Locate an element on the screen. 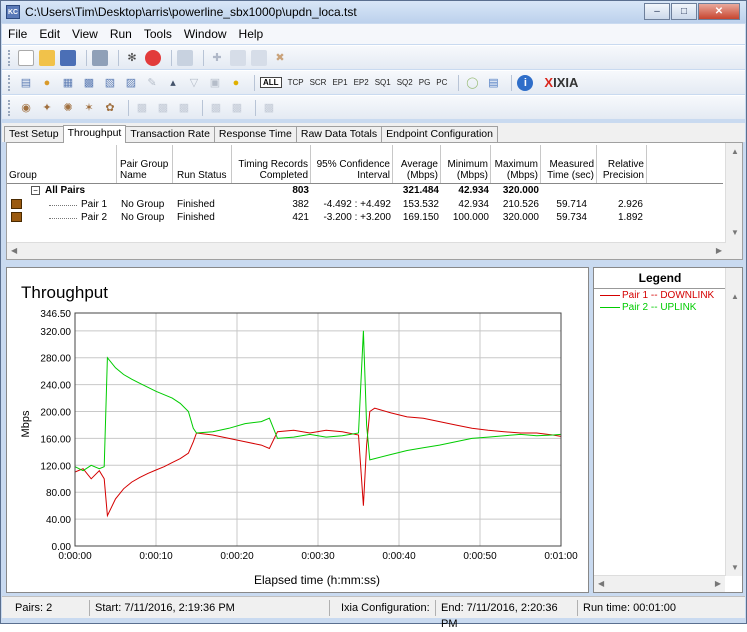  column-header-minimum: Minimum (Mbps) is located at coordinates (466, 164).